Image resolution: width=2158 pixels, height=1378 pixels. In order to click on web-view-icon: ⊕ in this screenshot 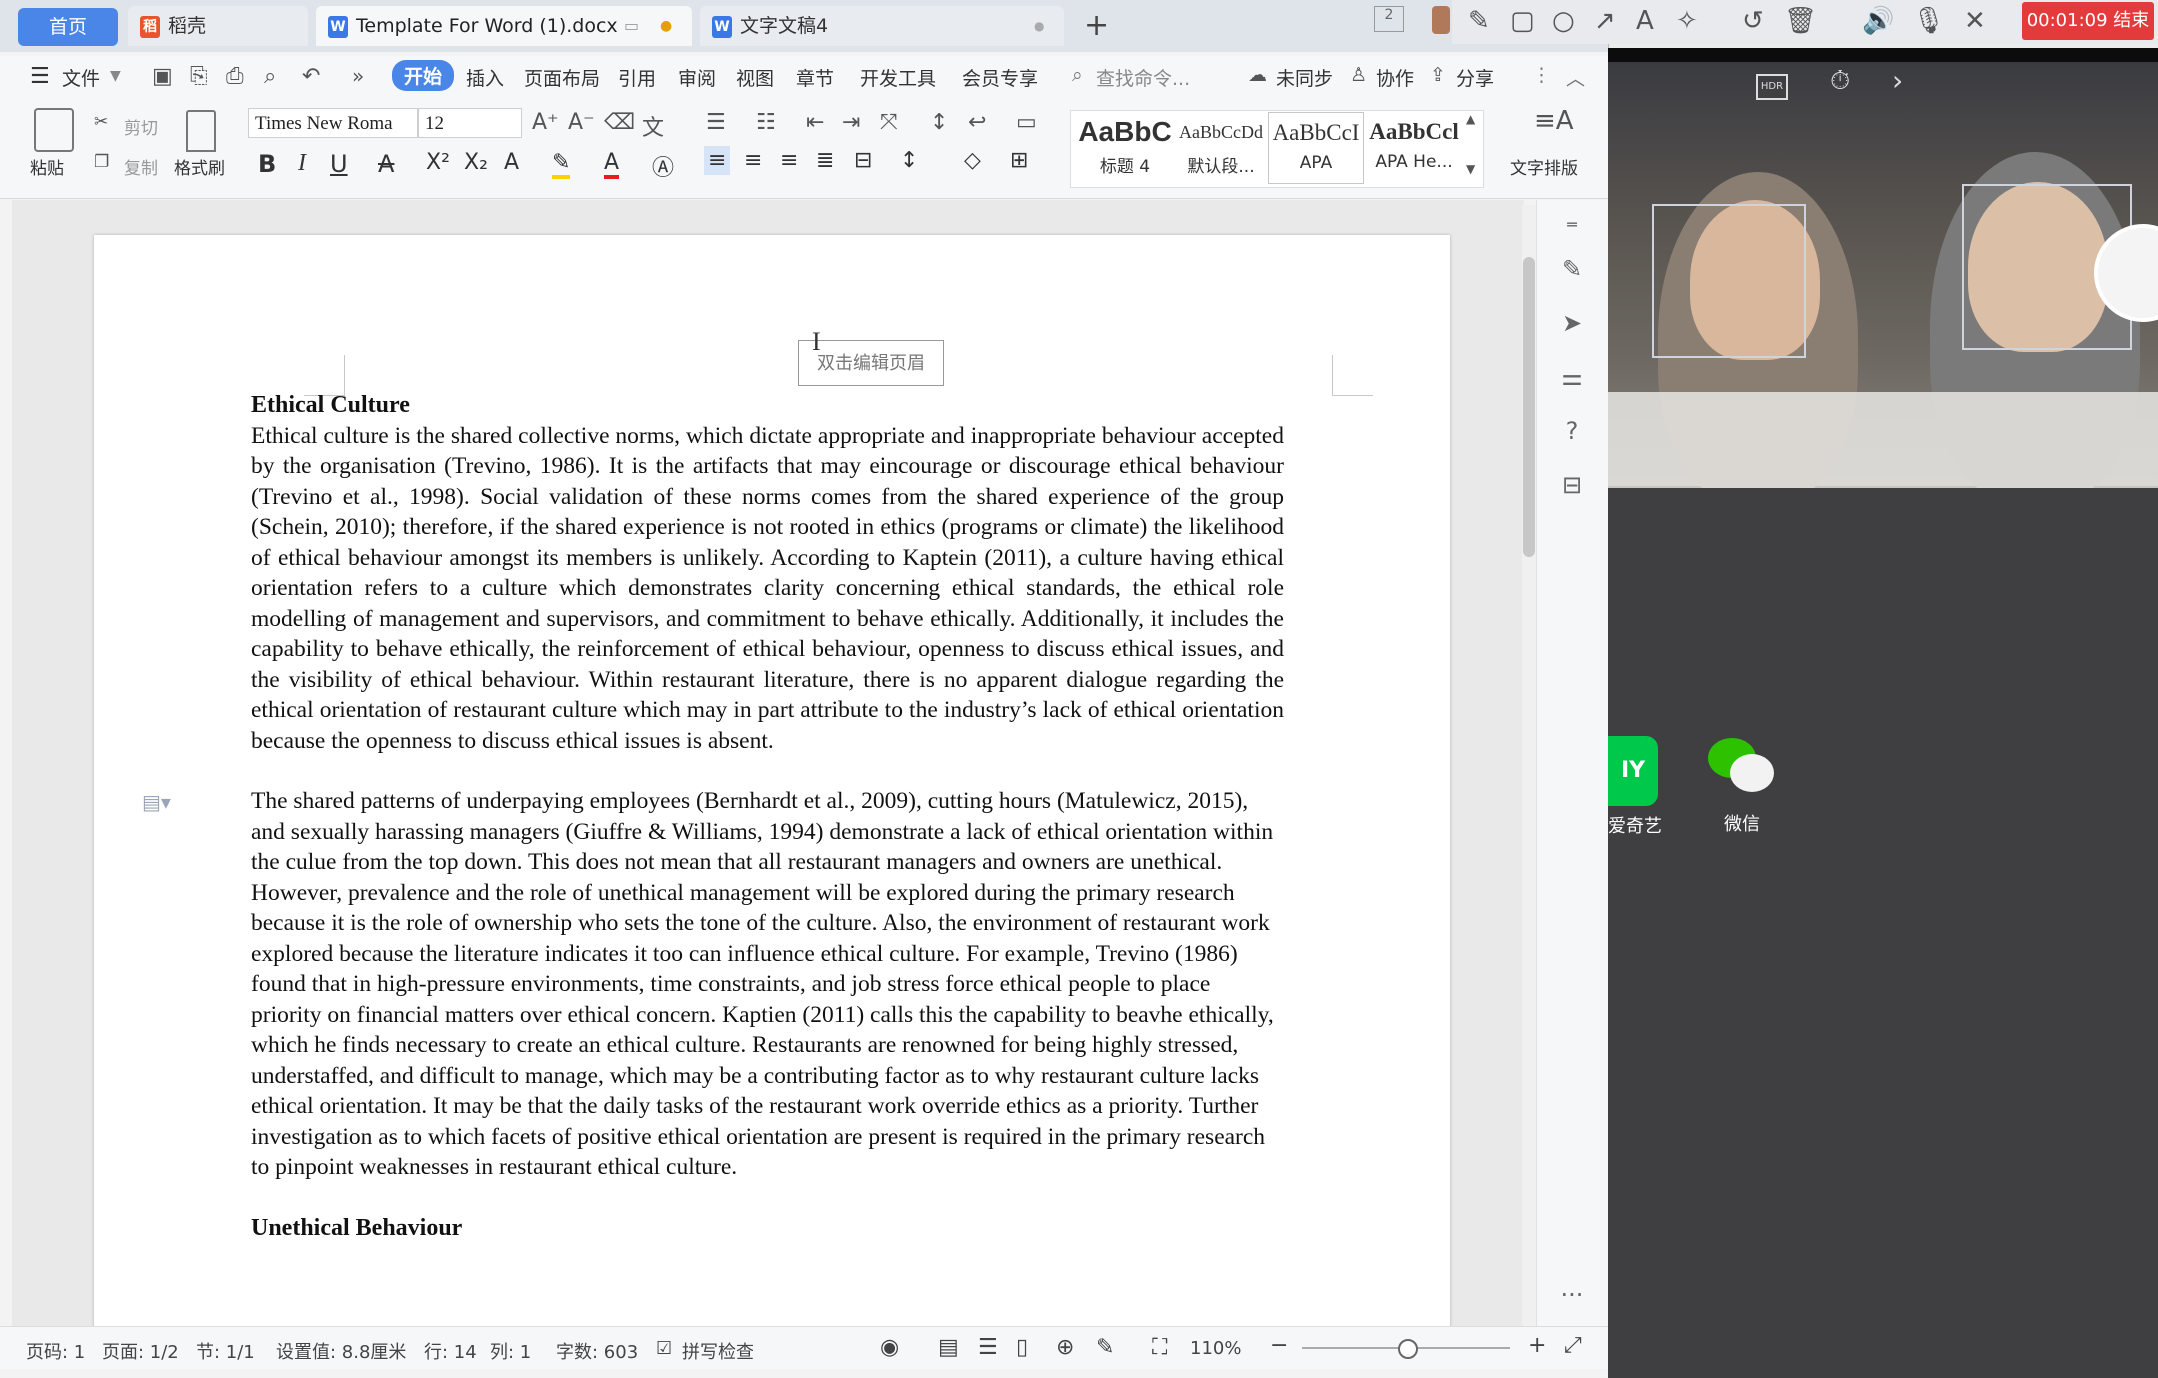, I will do `click(1065, 1347)`.